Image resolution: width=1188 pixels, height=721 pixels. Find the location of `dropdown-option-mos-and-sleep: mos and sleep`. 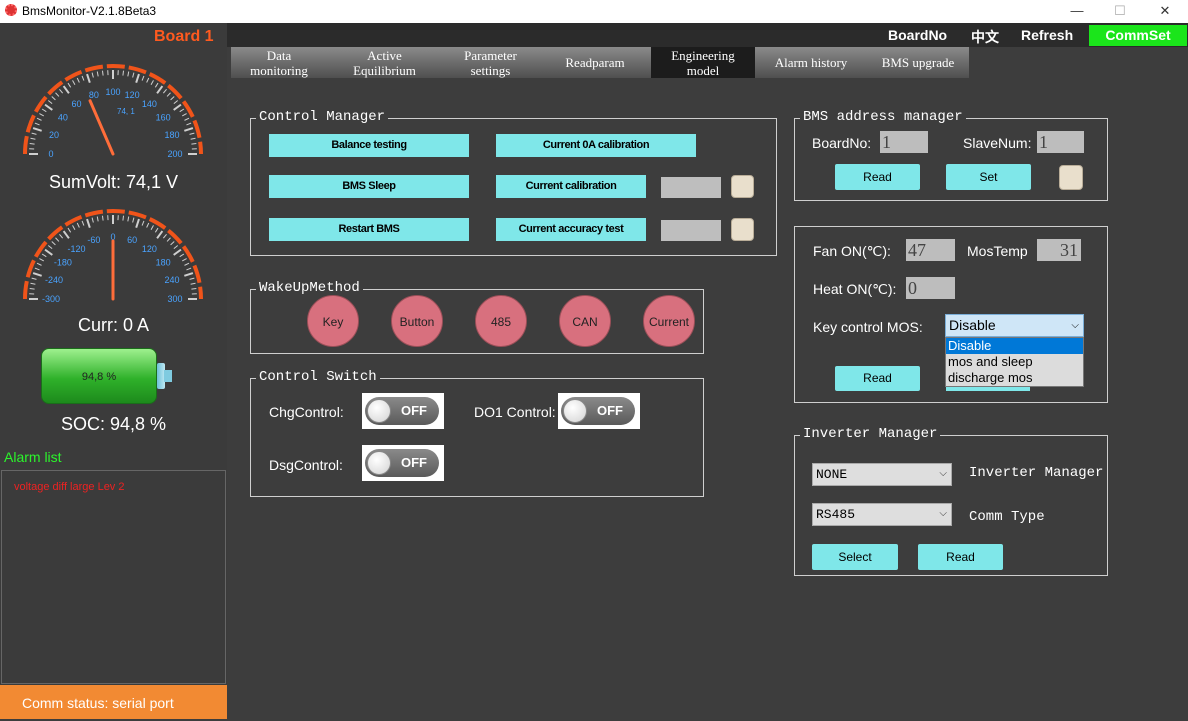

dropdown-option-mos-and-sleep: mos and sleep is located at coordinates (1014, 362).